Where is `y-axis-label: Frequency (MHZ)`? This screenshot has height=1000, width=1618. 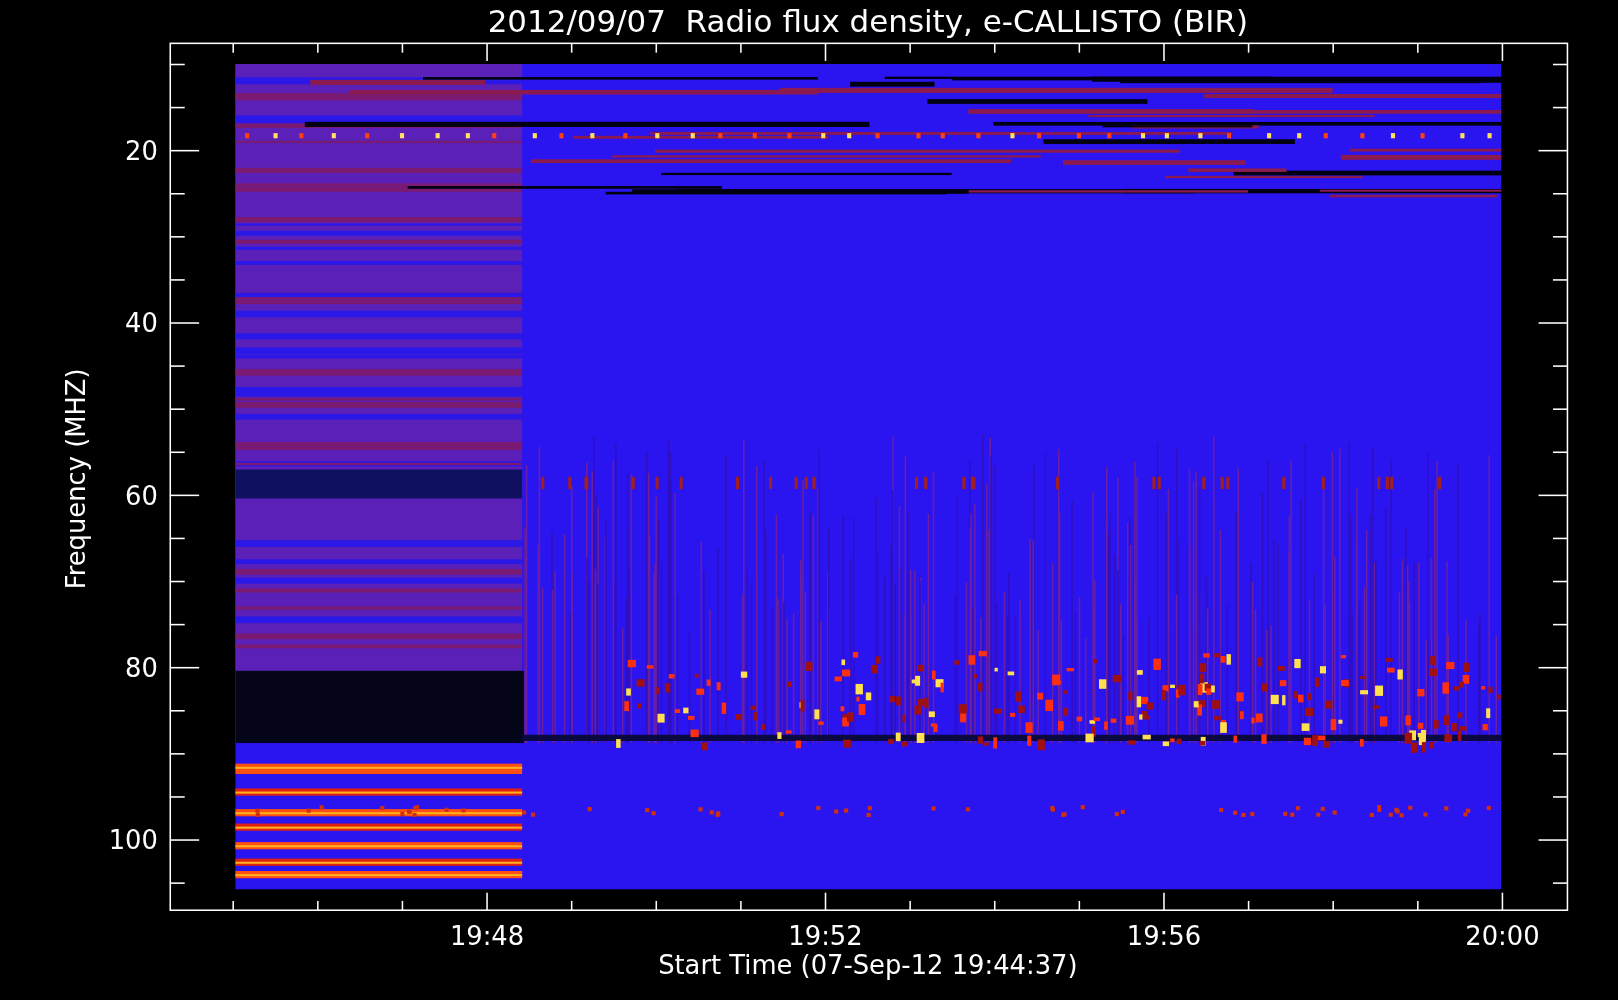
y-axis-label: Frequency (MHZ) is located at coordinates (75, 479).